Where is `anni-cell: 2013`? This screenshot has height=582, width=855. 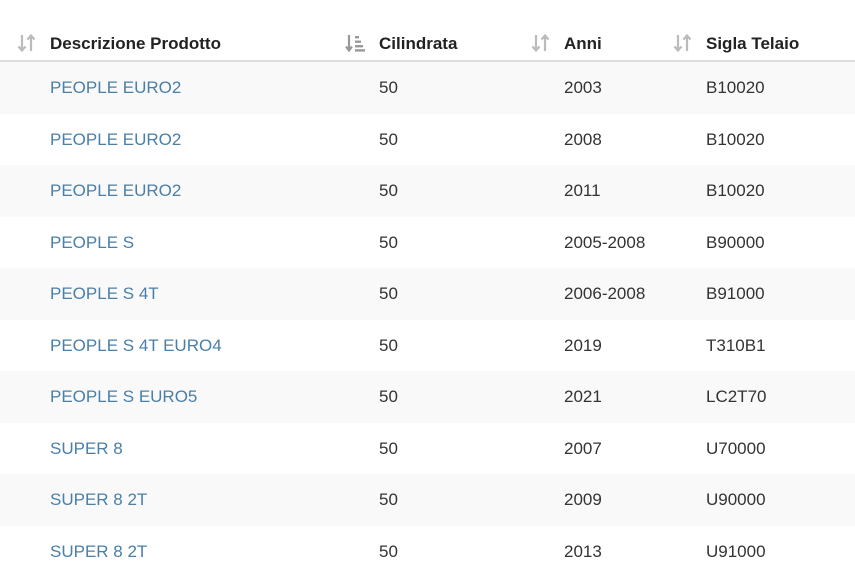 anni-cell: 2013 is located at coordinates (583, 551).